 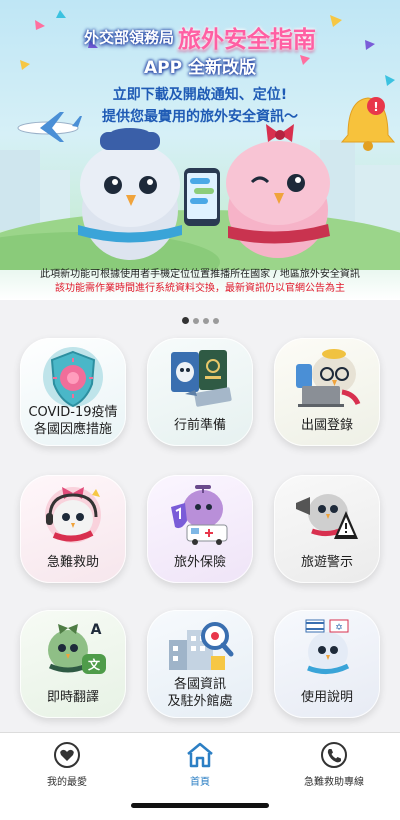 I want to click on nav-home-label: 首頁, so click(x=200, y=782).